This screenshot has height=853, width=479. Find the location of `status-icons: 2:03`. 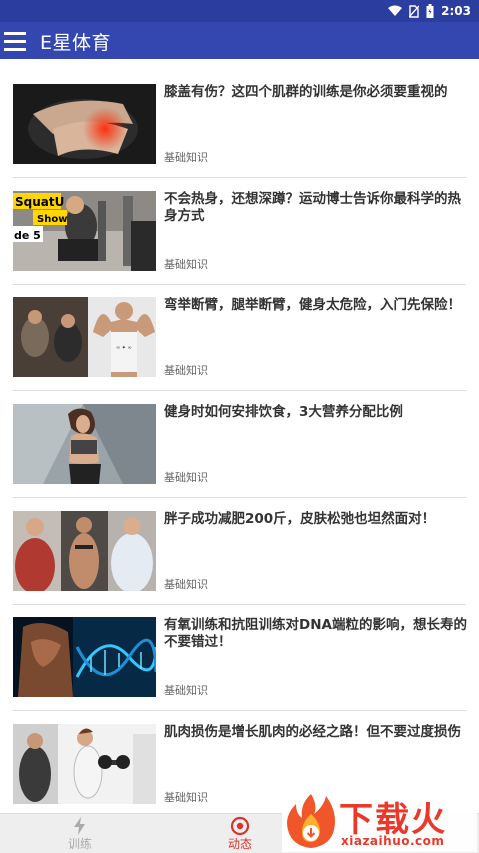

status-icons: 2:03 is located at coordinates (429, 11).